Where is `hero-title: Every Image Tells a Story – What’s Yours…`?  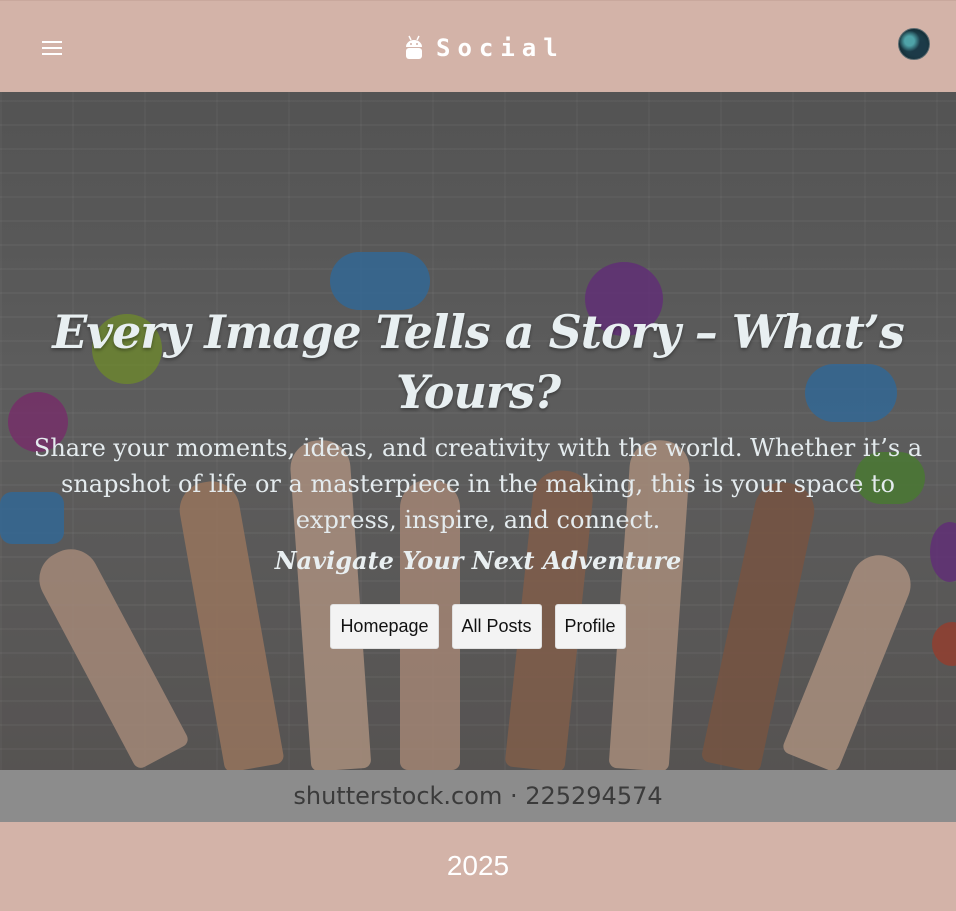 hero-title: Every Image Tells a Story – What’s Yours… is located at coordinates (478, 362).